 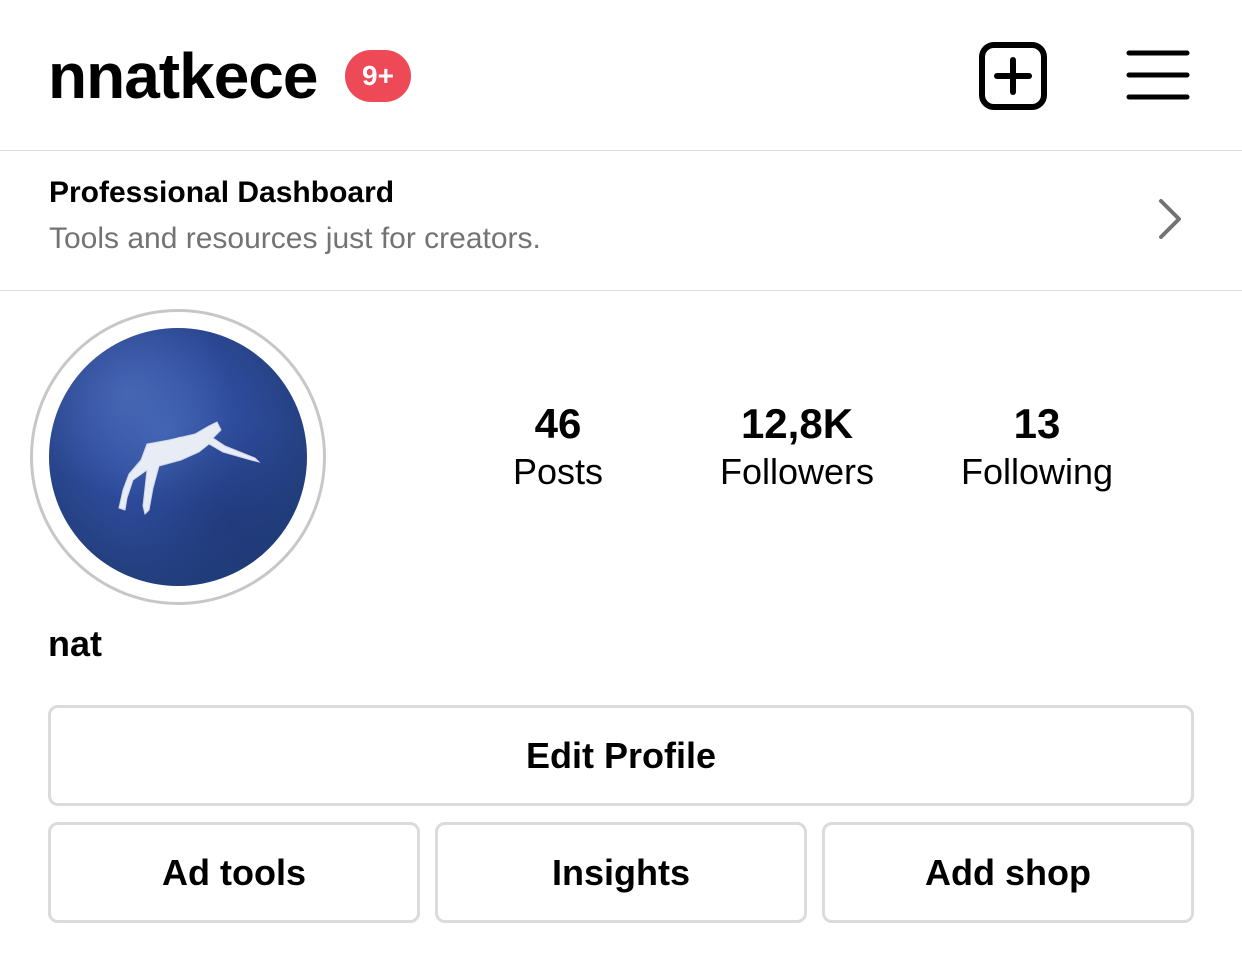 I want to click on dashboard-divider, so click(x=621, y=290).